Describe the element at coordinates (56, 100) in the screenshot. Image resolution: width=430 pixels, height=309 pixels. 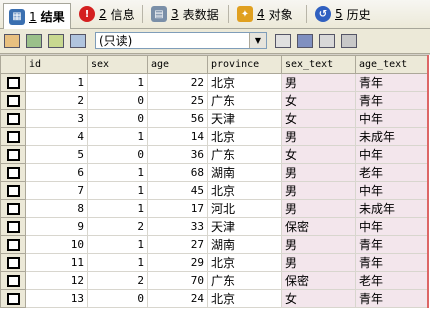
I see `cell-id: 2` at that location.